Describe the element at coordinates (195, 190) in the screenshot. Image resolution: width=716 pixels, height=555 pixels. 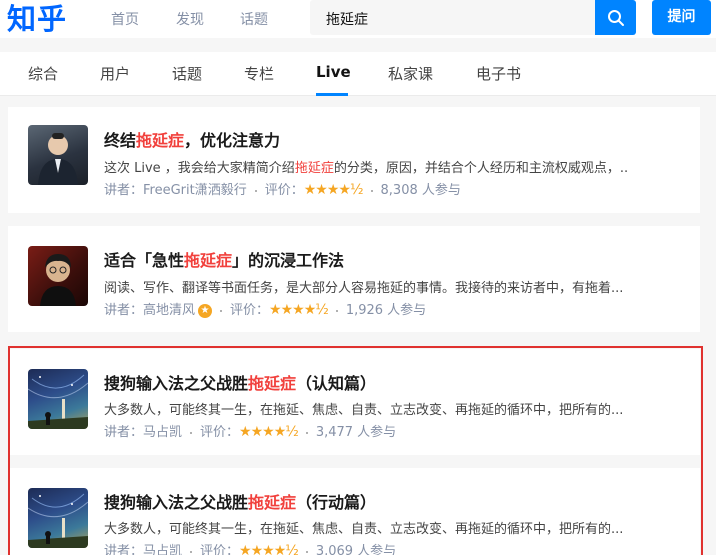
I see `speaker-name: FreeGrit潇洒毅行` at that location.